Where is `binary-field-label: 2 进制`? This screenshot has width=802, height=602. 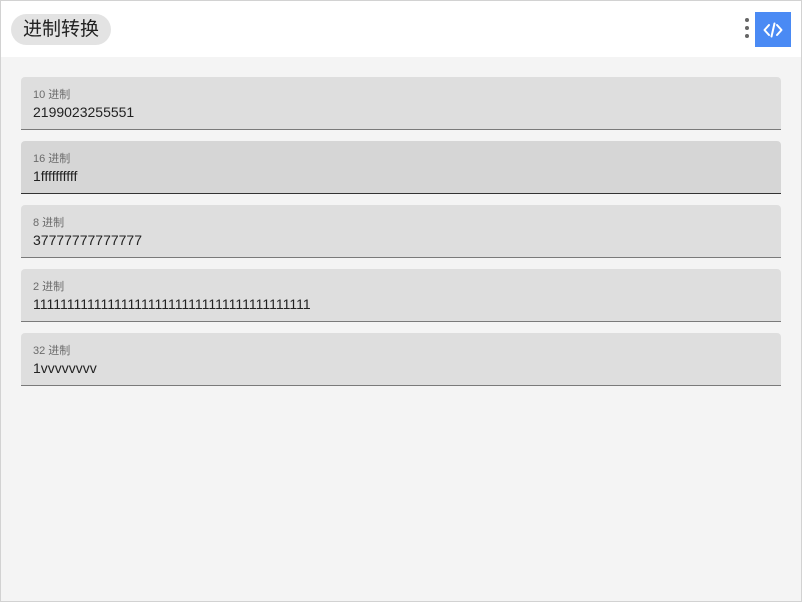 binary-field-label: 2 进制 is located at coordinates (49, 287).